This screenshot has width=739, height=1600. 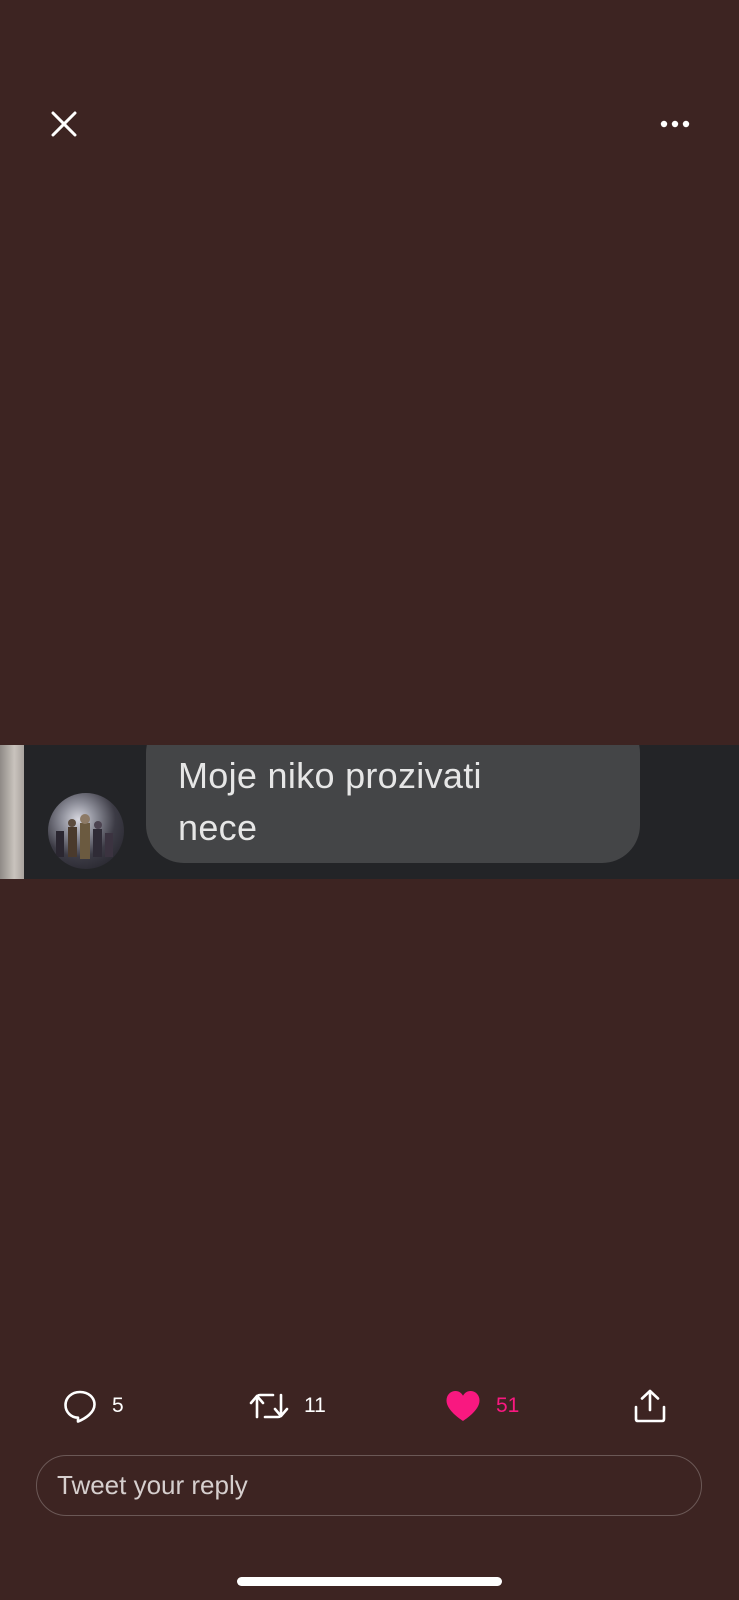 I want to click on message-text-line: nece, so click(x=218, y=827).